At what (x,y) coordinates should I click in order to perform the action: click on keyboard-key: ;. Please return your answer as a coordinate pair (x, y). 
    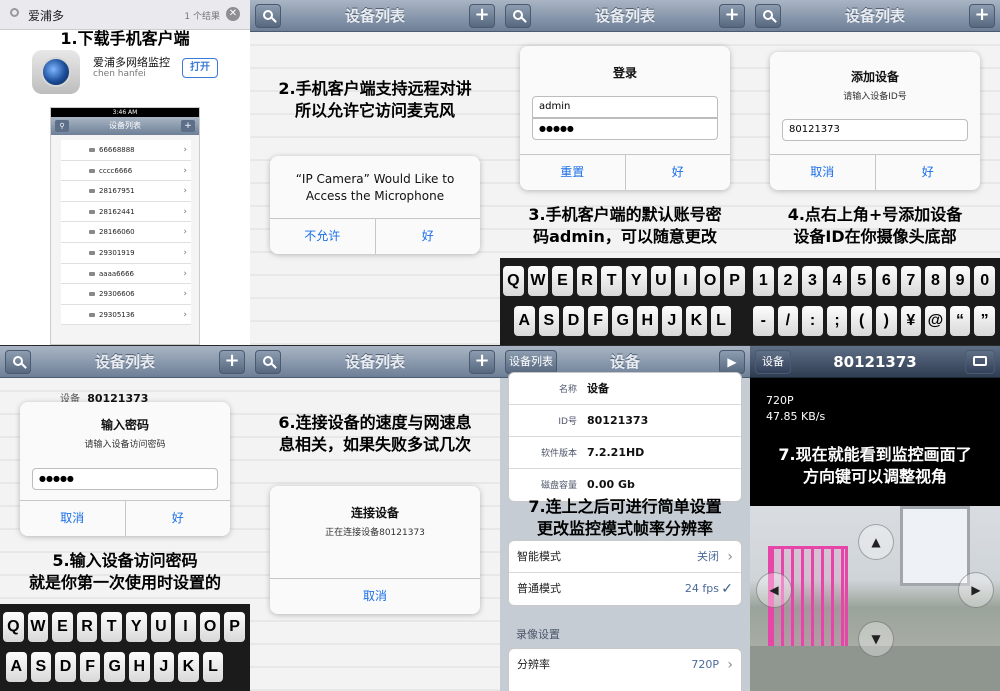
    Looking at the image, I should click on (837, 321).